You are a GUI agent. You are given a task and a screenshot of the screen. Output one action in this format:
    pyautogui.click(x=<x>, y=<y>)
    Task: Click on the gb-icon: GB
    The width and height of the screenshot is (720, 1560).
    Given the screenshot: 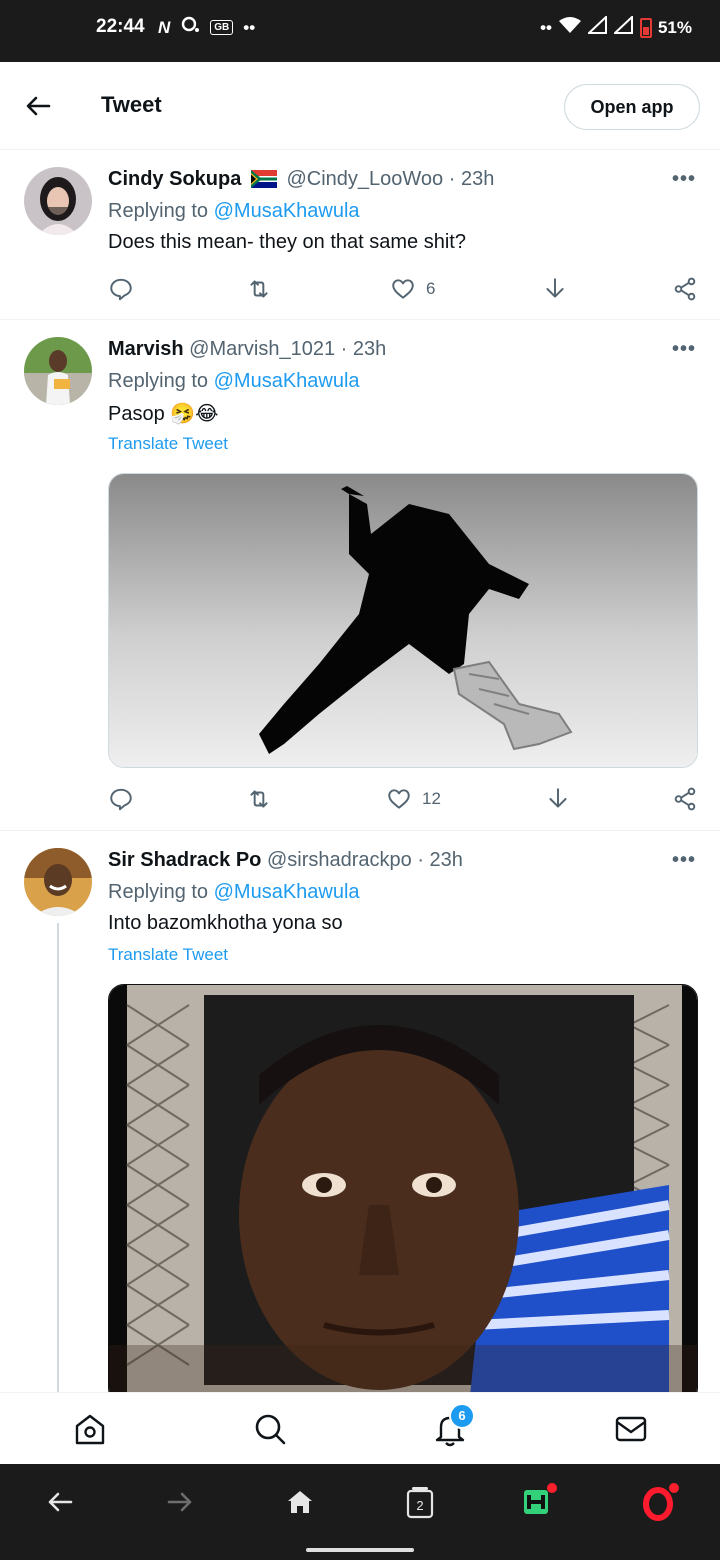 What is the action you would take?
    pyautogui.click(x=222, y=27)
    